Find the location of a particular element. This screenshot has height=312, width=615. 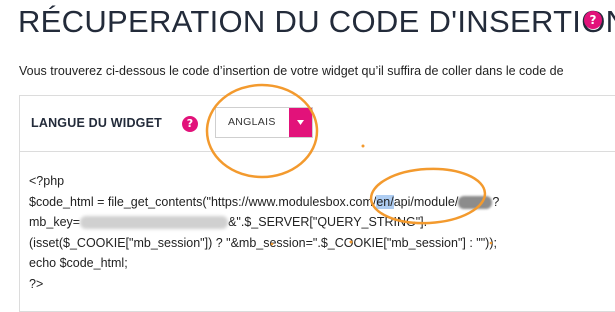

dropdown-toggle-button is located at coordinates (300, 122).